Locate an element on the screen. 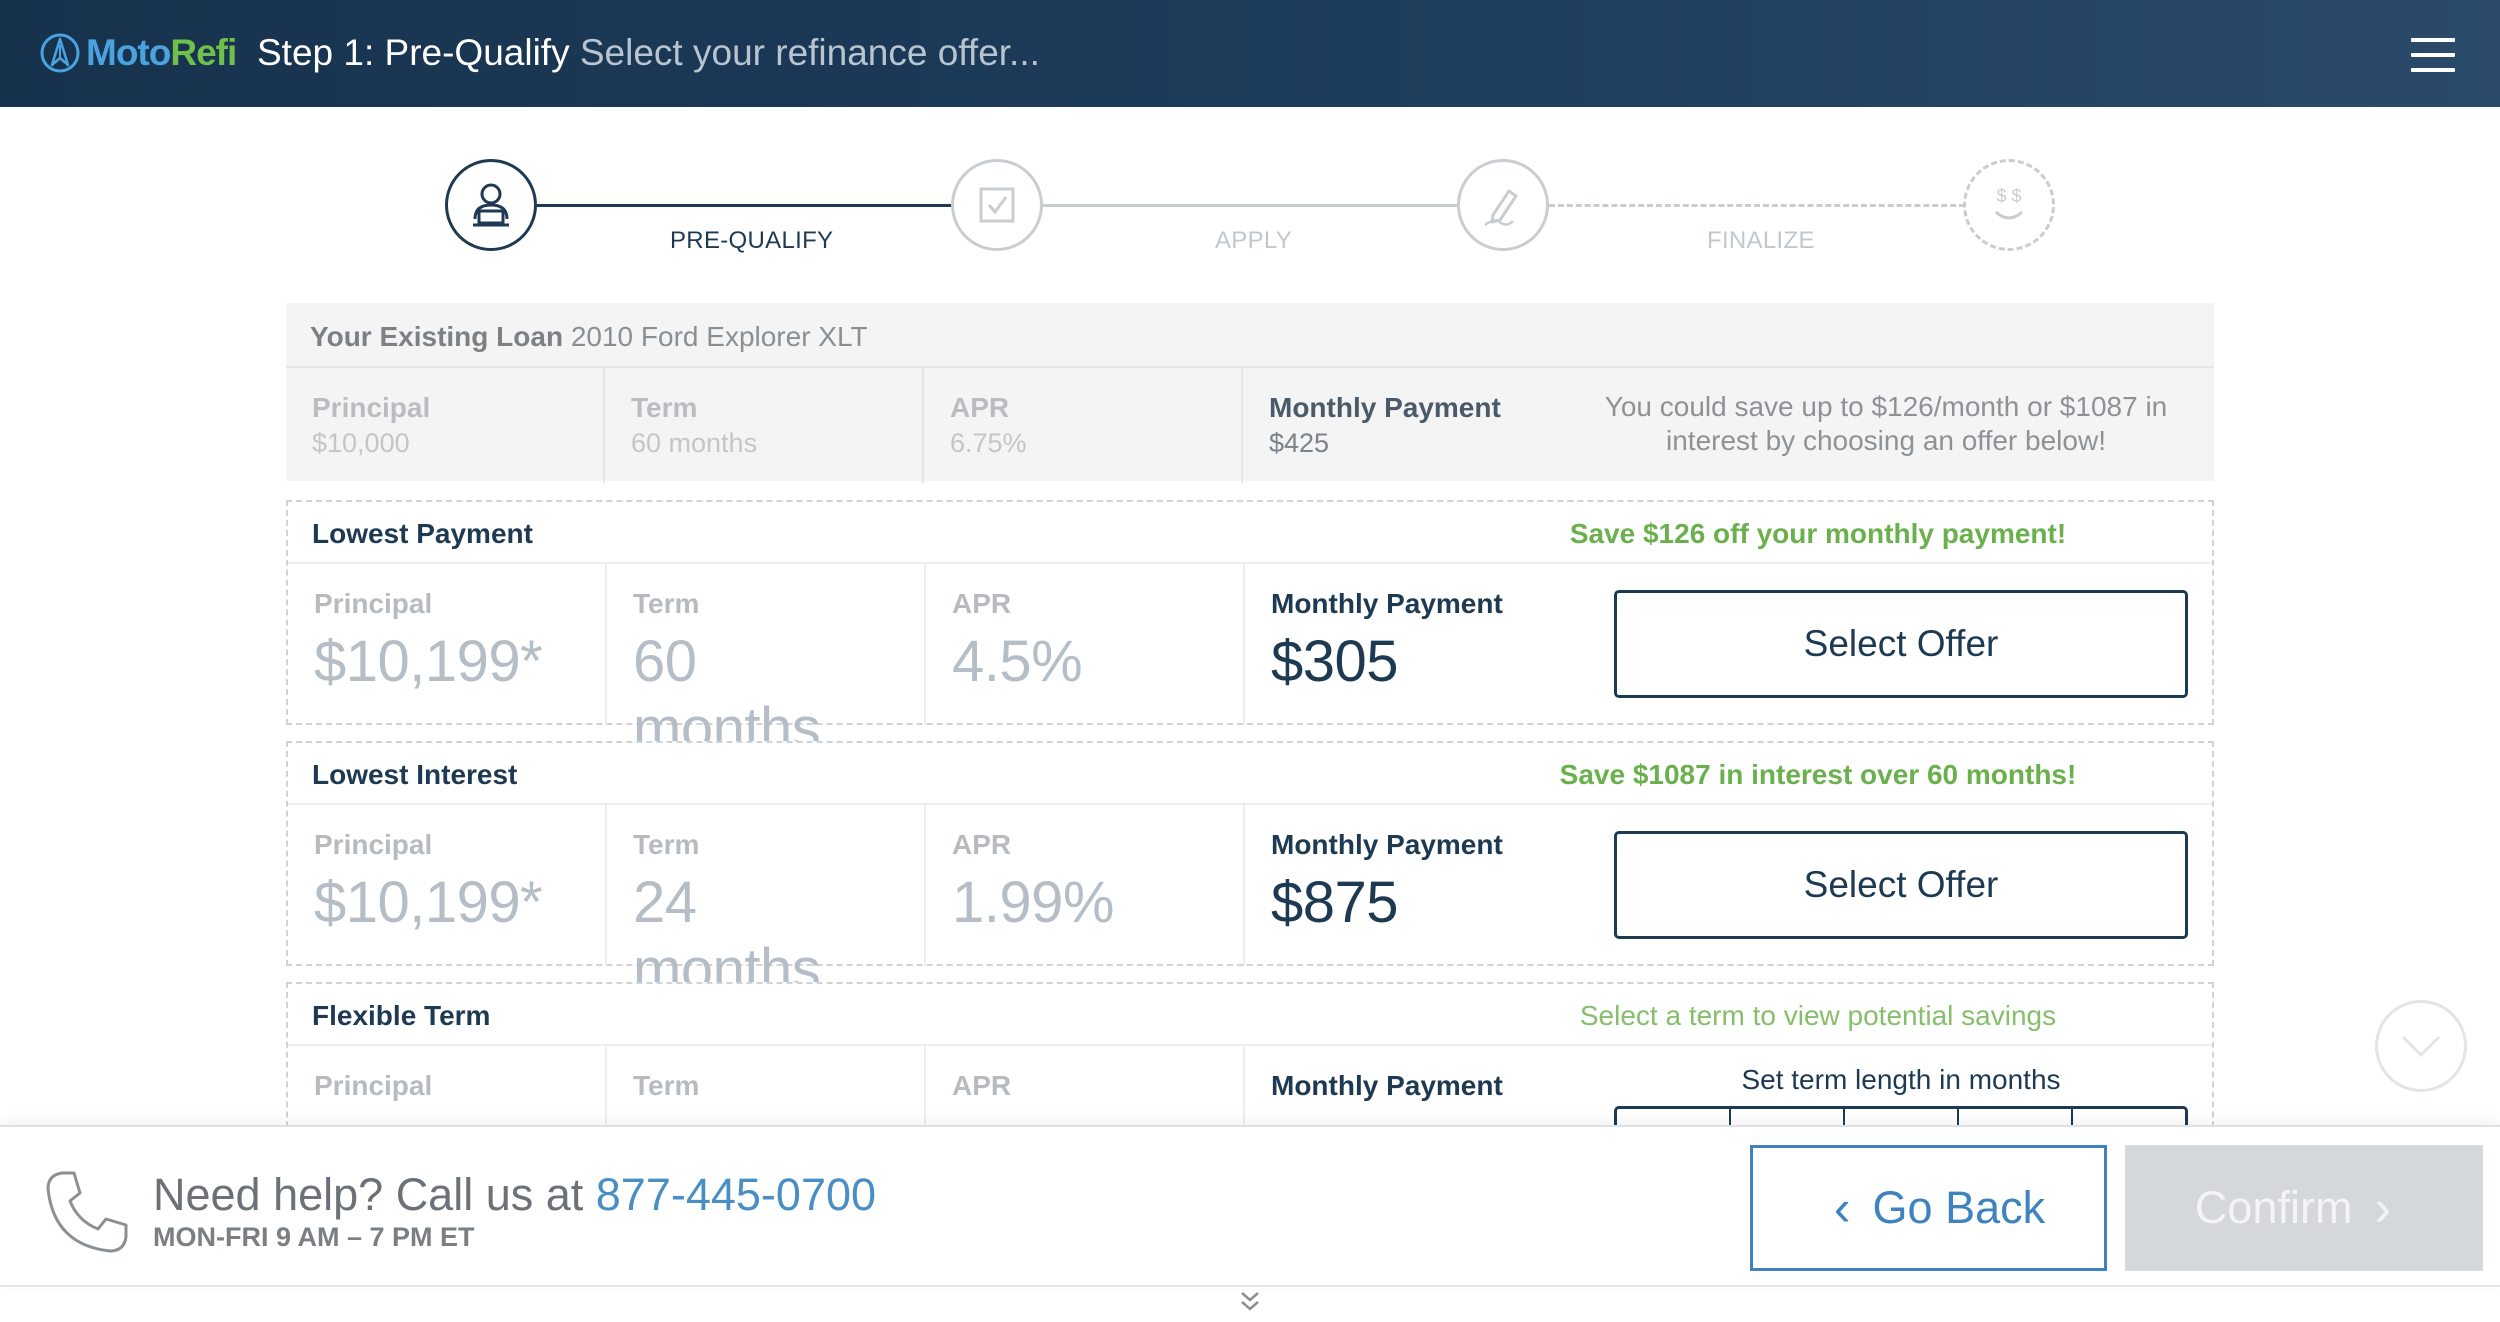 The height and width of the screenshot is (1322, 2500). existing-loan-label: Your Existing Loan is located at coordinates (437, 336).